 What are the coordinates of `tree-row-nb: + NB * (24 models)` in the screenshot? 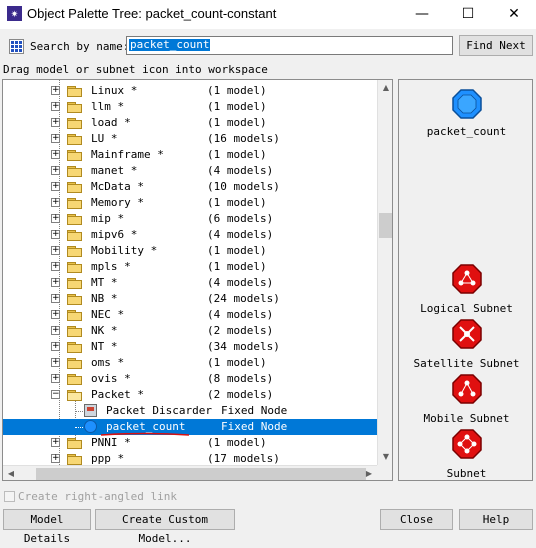 It's located at (190, 299).